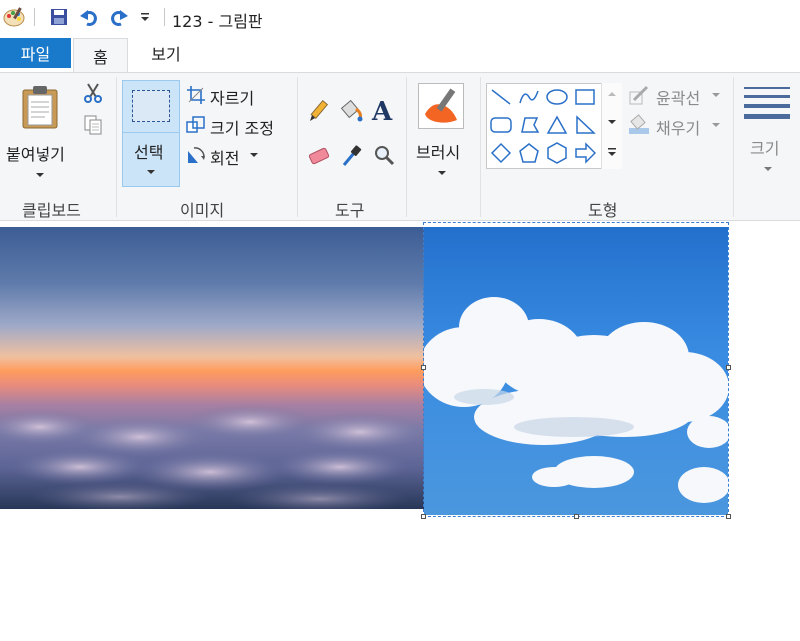 This screenshot has height=641, width=800. I want to click on shapes-scrollbar, so click(611, 126).